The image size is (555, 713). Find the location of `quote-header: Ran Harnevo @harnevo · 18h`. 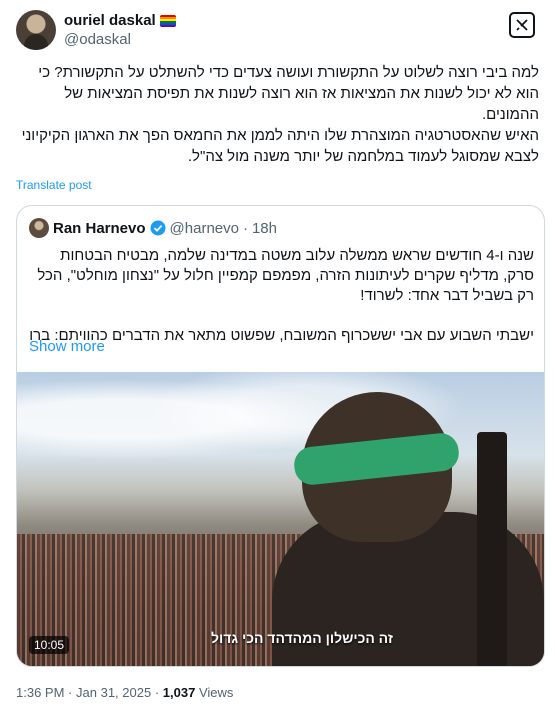

quote-header: Ran Harnevo @harnevo · 18h is located at coordinates (153, 228).